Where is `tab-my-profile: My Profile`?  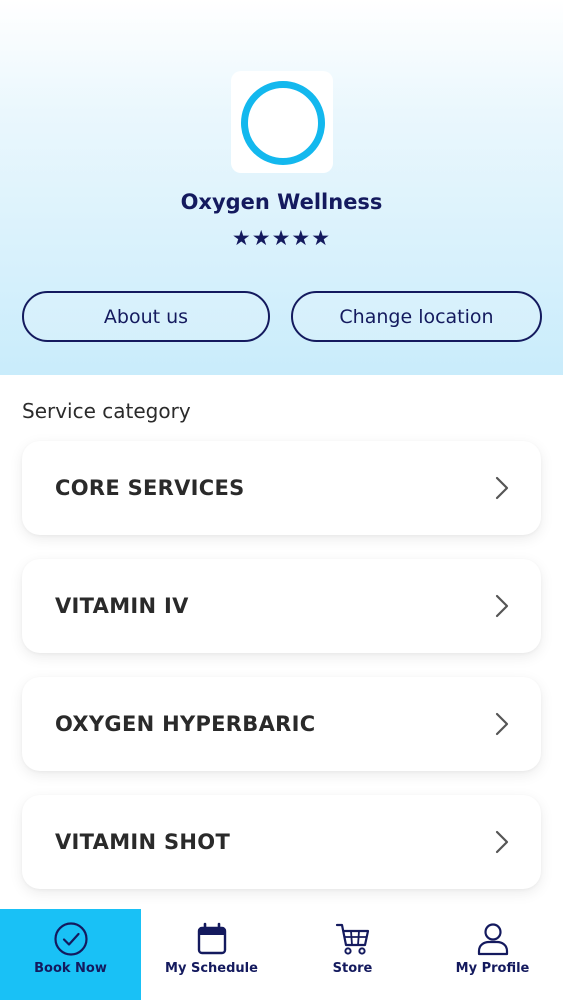 tab-my-profile: My Profile is located at coordinates (492, 954).